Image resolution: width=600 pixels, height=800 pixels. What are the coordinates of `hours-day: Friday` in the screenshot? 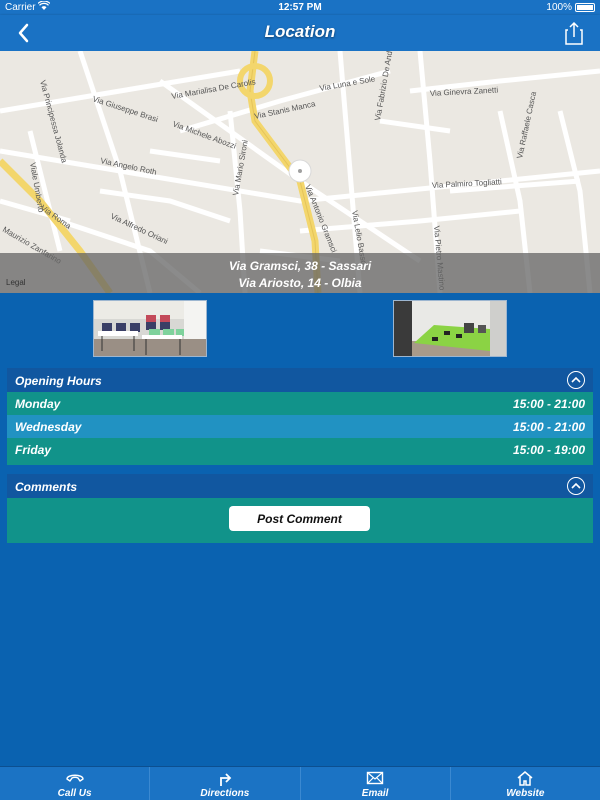 It's located at (33, 450).